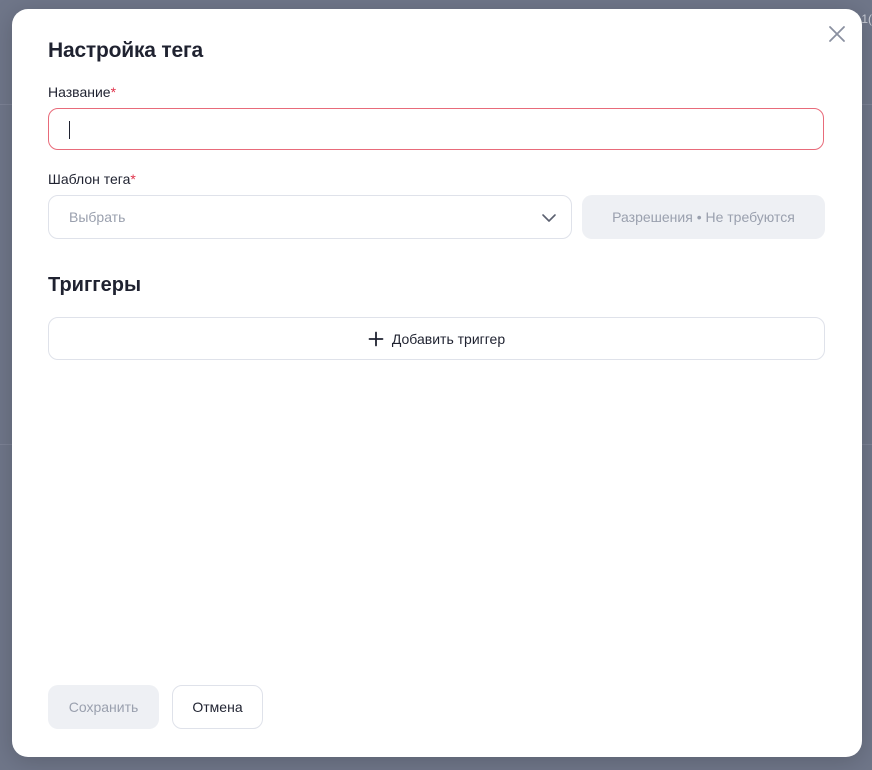 The width and height of the screenshot is (872, 770). Describe the element at coordinates (97, 217) in the screenshot. I see `template-select-value: Выбрать` at that location.